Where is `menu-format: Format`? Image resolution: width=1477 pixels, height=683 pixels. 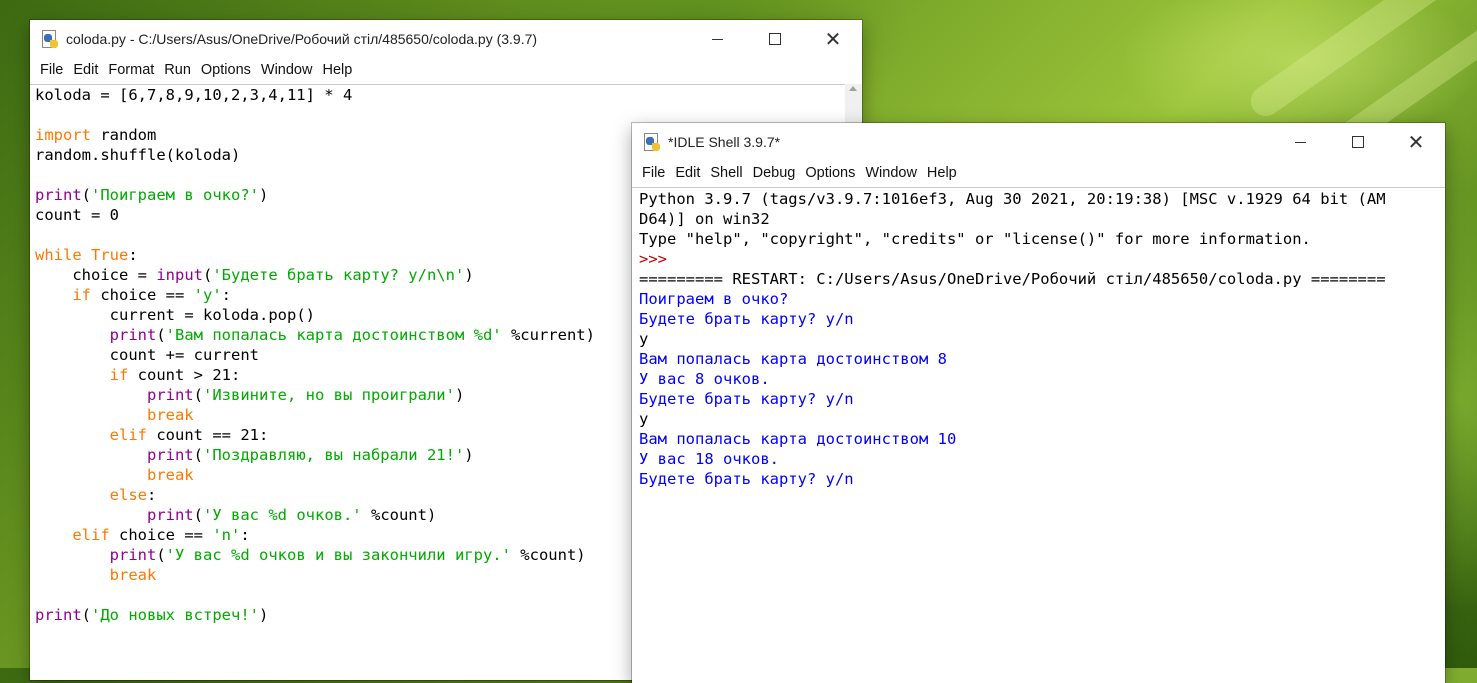
menu-format: Format is located at coordinates (131, 70).